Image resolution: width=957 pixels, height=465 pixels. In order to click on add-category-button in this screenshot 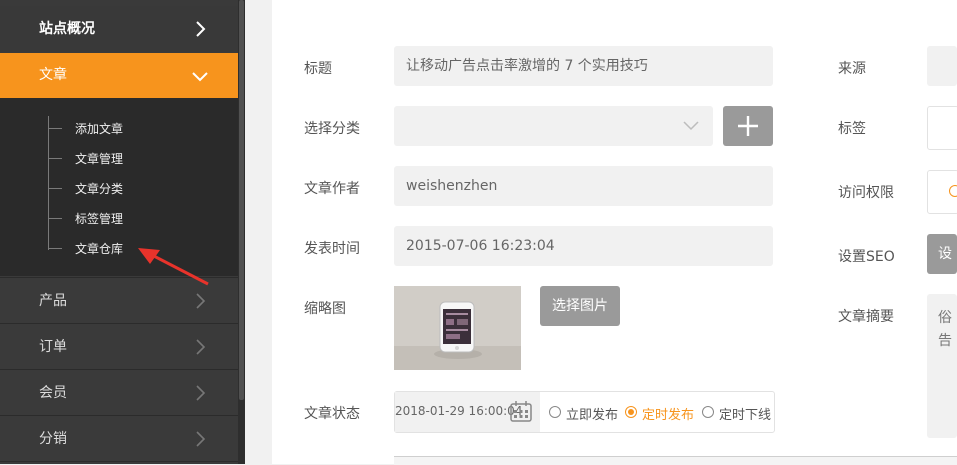, I will do `click(748, 126)`.